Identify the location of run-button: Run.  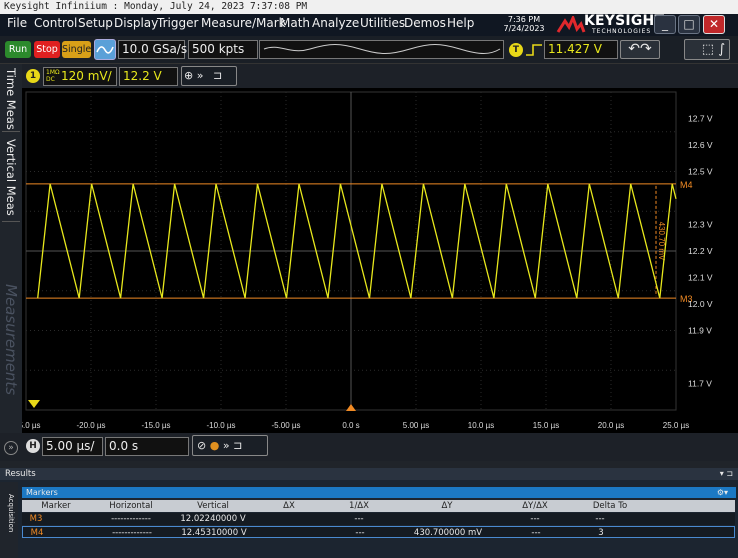
(18, 49).